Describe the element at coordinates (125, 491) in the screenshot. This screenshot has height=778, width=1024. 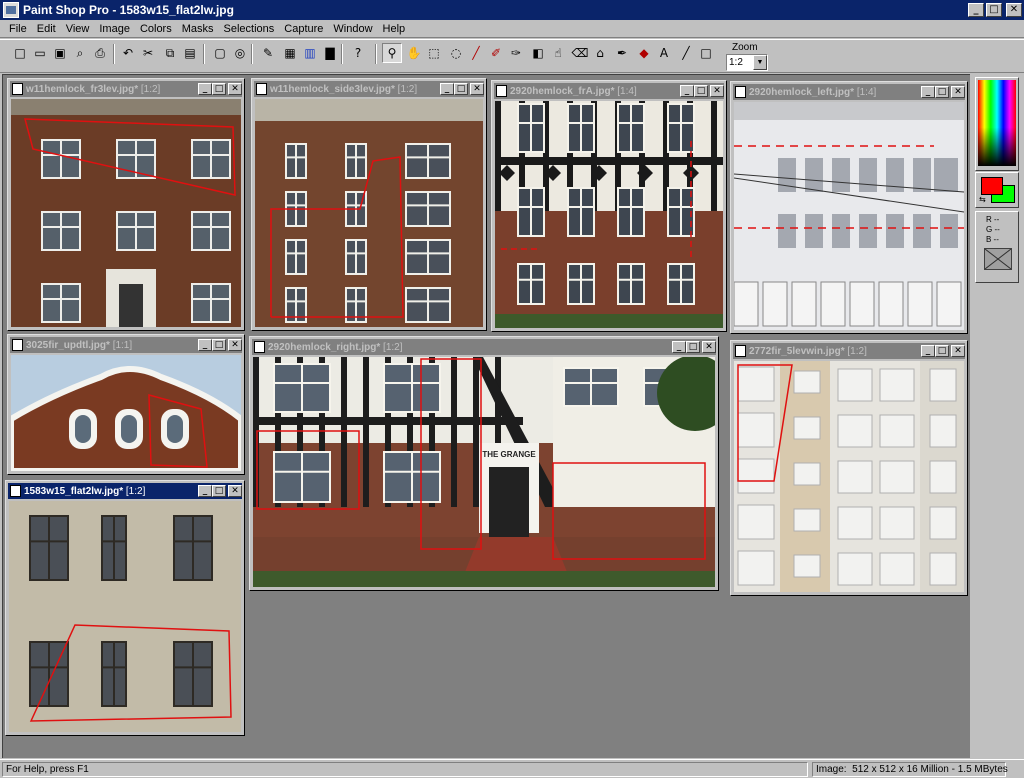
I see `image-window-titlebar: 1583w15_flat2lw.jpg* [1:2] _ □ ✕` at that location.